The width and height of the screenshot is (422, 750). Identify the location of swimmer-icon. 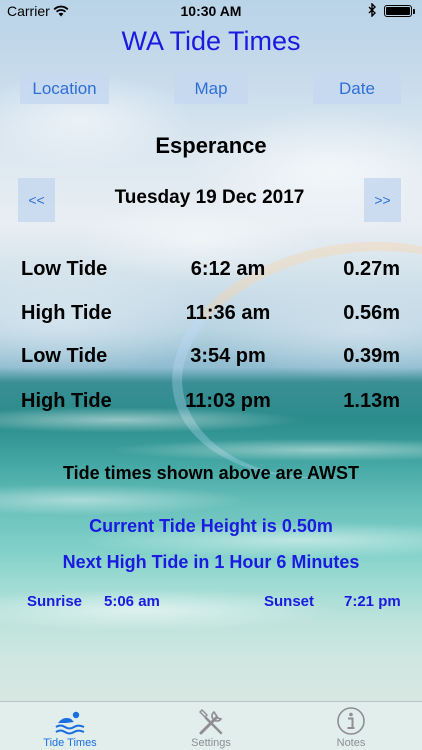
(70, 721).